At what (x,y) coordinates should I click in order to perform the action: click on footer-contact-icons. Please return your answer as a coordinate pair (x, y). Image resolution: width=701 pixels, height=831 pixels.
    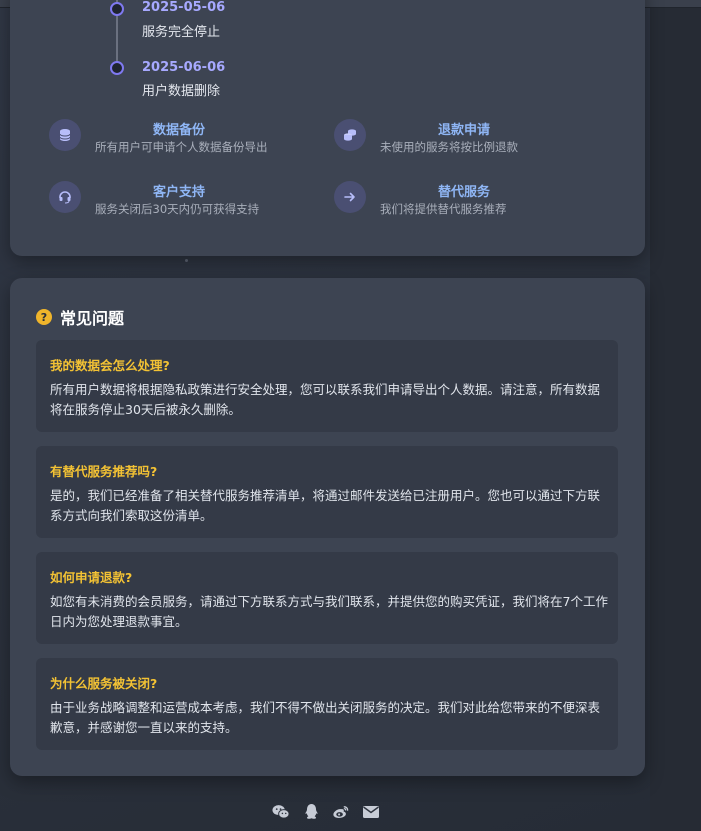
    Looking at the image, I should click on (326, 812).